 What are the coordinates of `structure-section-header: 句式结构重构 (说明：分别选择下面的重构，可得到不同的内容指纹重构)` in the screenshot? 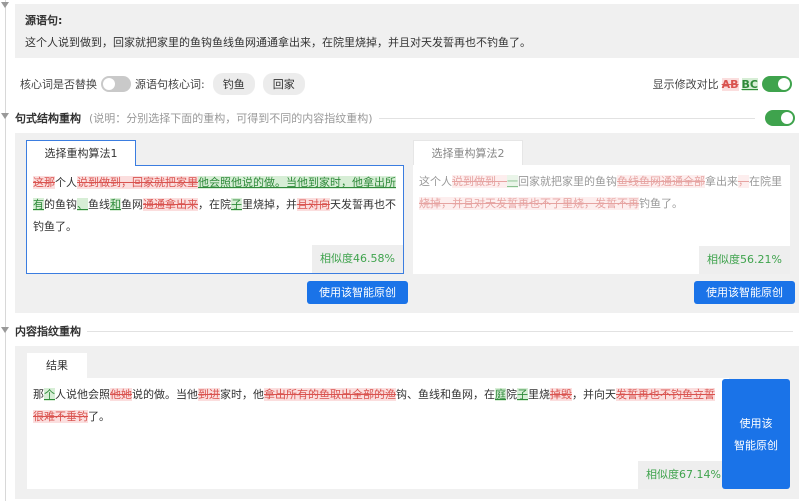 It's located at (407, 118).